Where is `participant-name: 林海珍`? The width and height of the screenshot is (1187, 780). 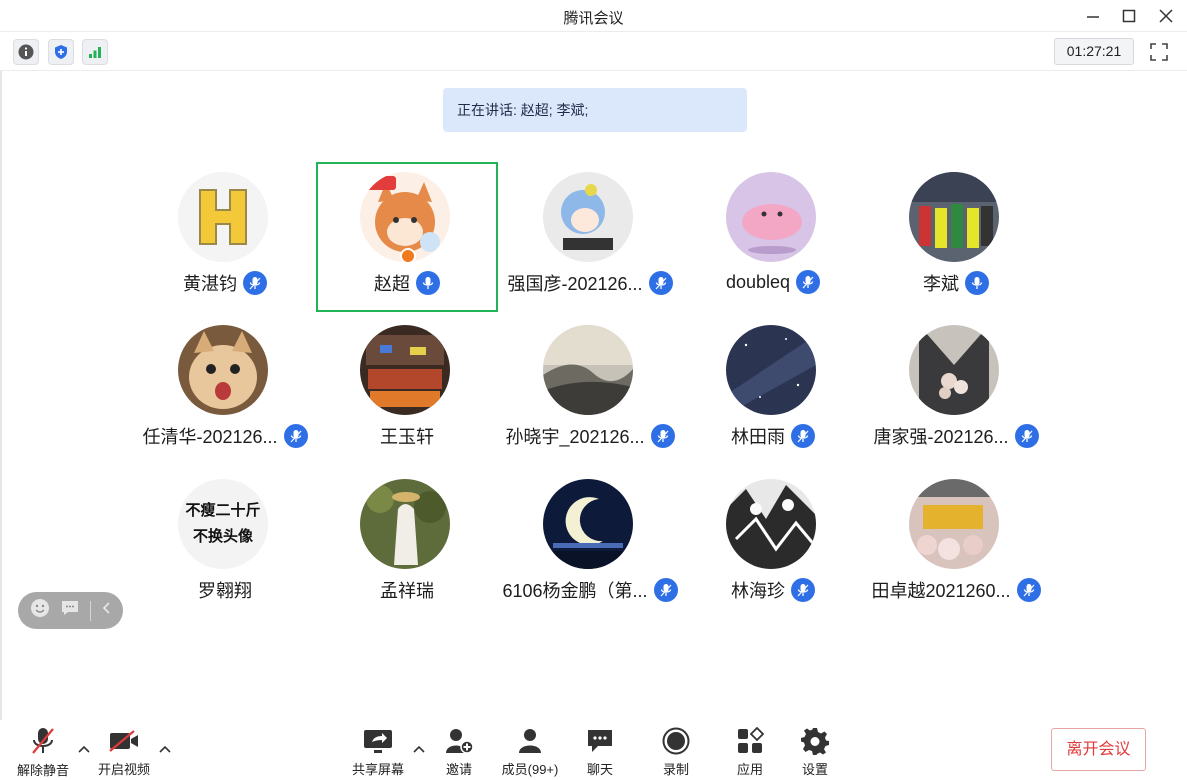
participant-name: 林海珍 is located at coordinates (758, 591).